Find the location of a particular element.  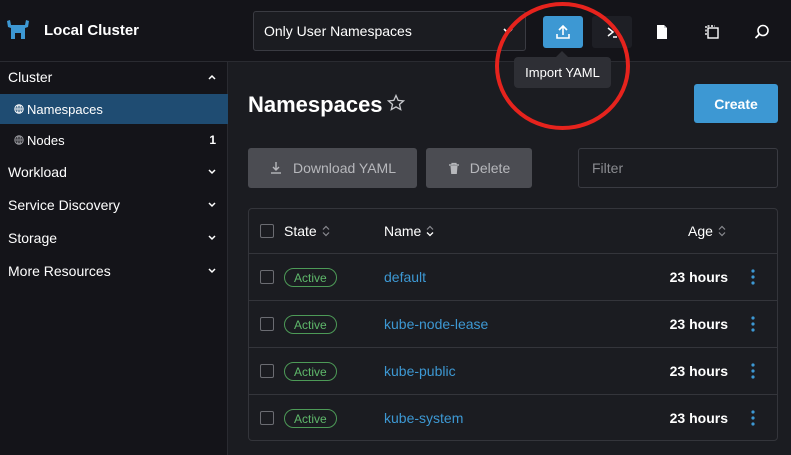

create-button: Create is located at coordinates (736, 103).